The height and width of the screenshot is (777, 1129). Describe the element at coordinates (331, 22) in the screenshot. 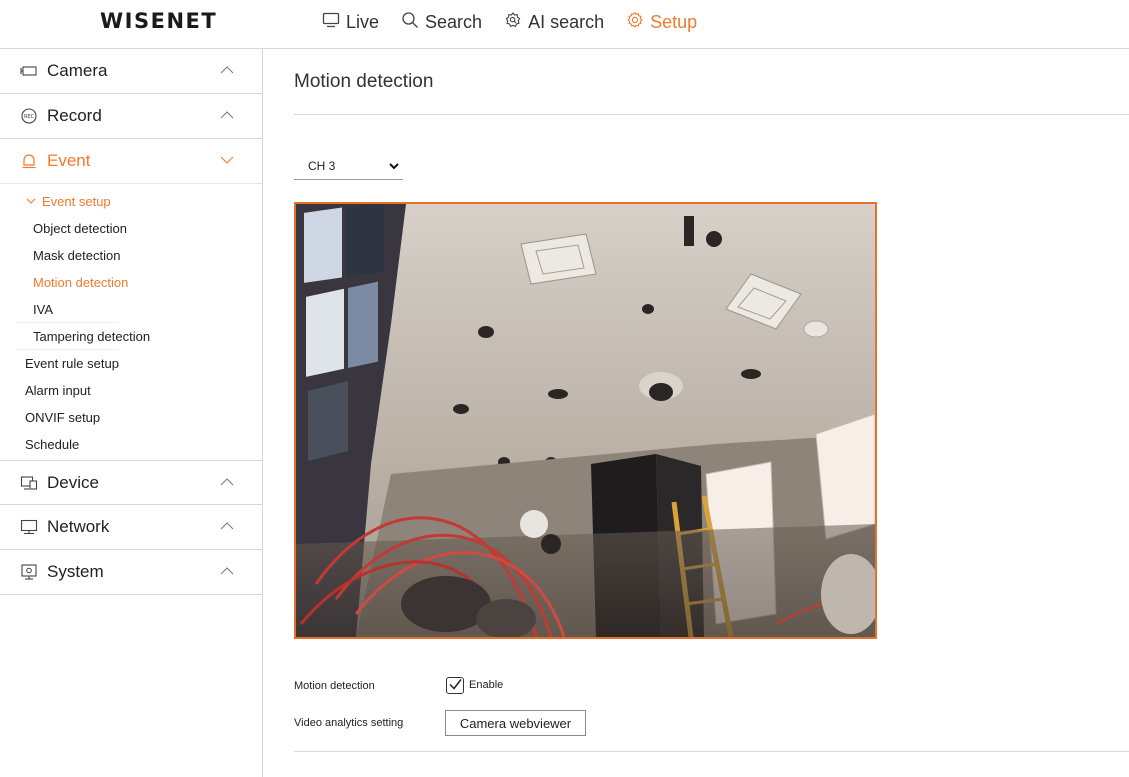

I see `monitor-icon` at that location.